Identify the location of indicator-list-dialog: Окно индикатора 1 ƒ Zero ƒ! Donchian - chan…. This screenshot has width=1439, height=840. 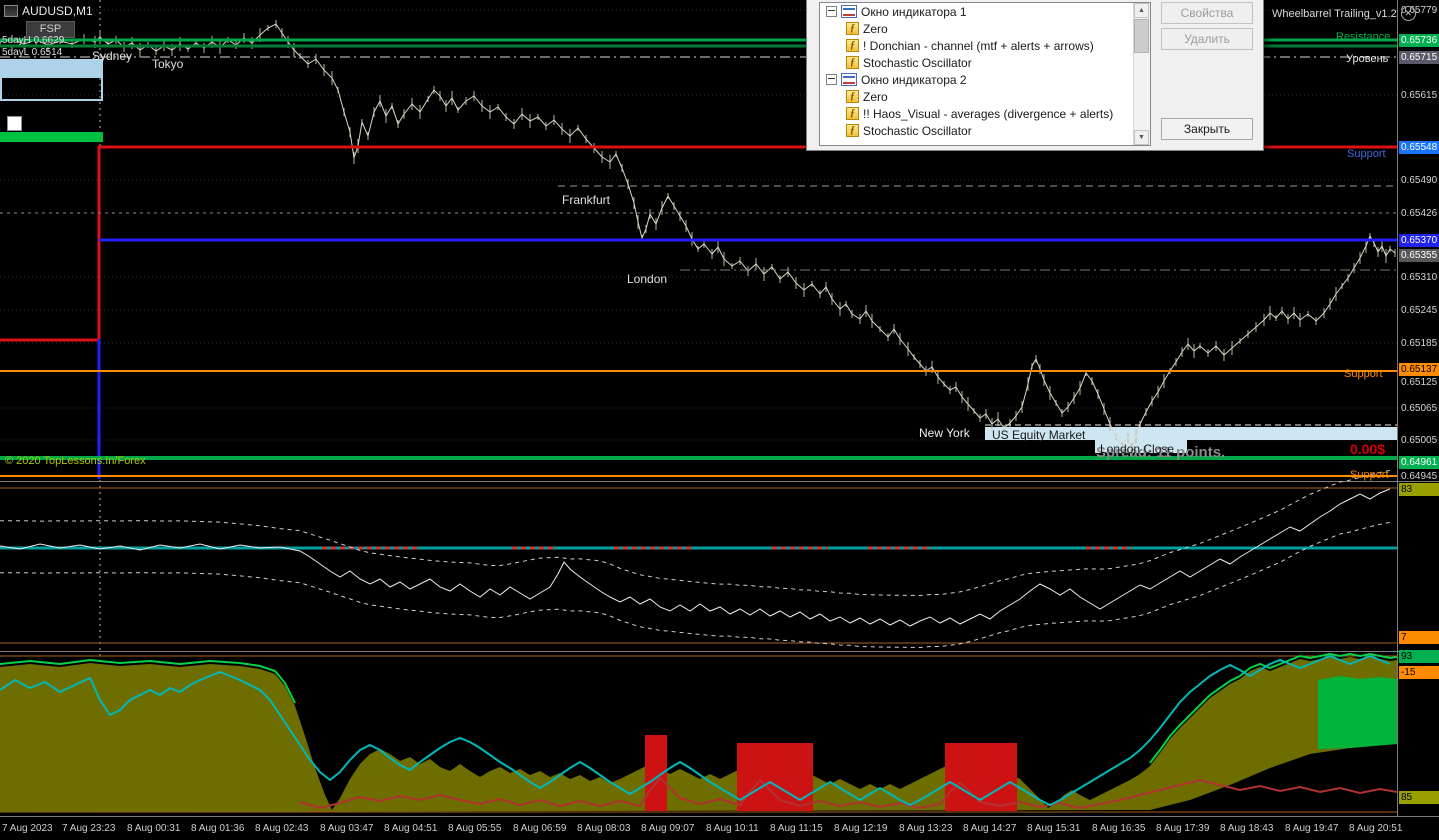
(1035, 75).